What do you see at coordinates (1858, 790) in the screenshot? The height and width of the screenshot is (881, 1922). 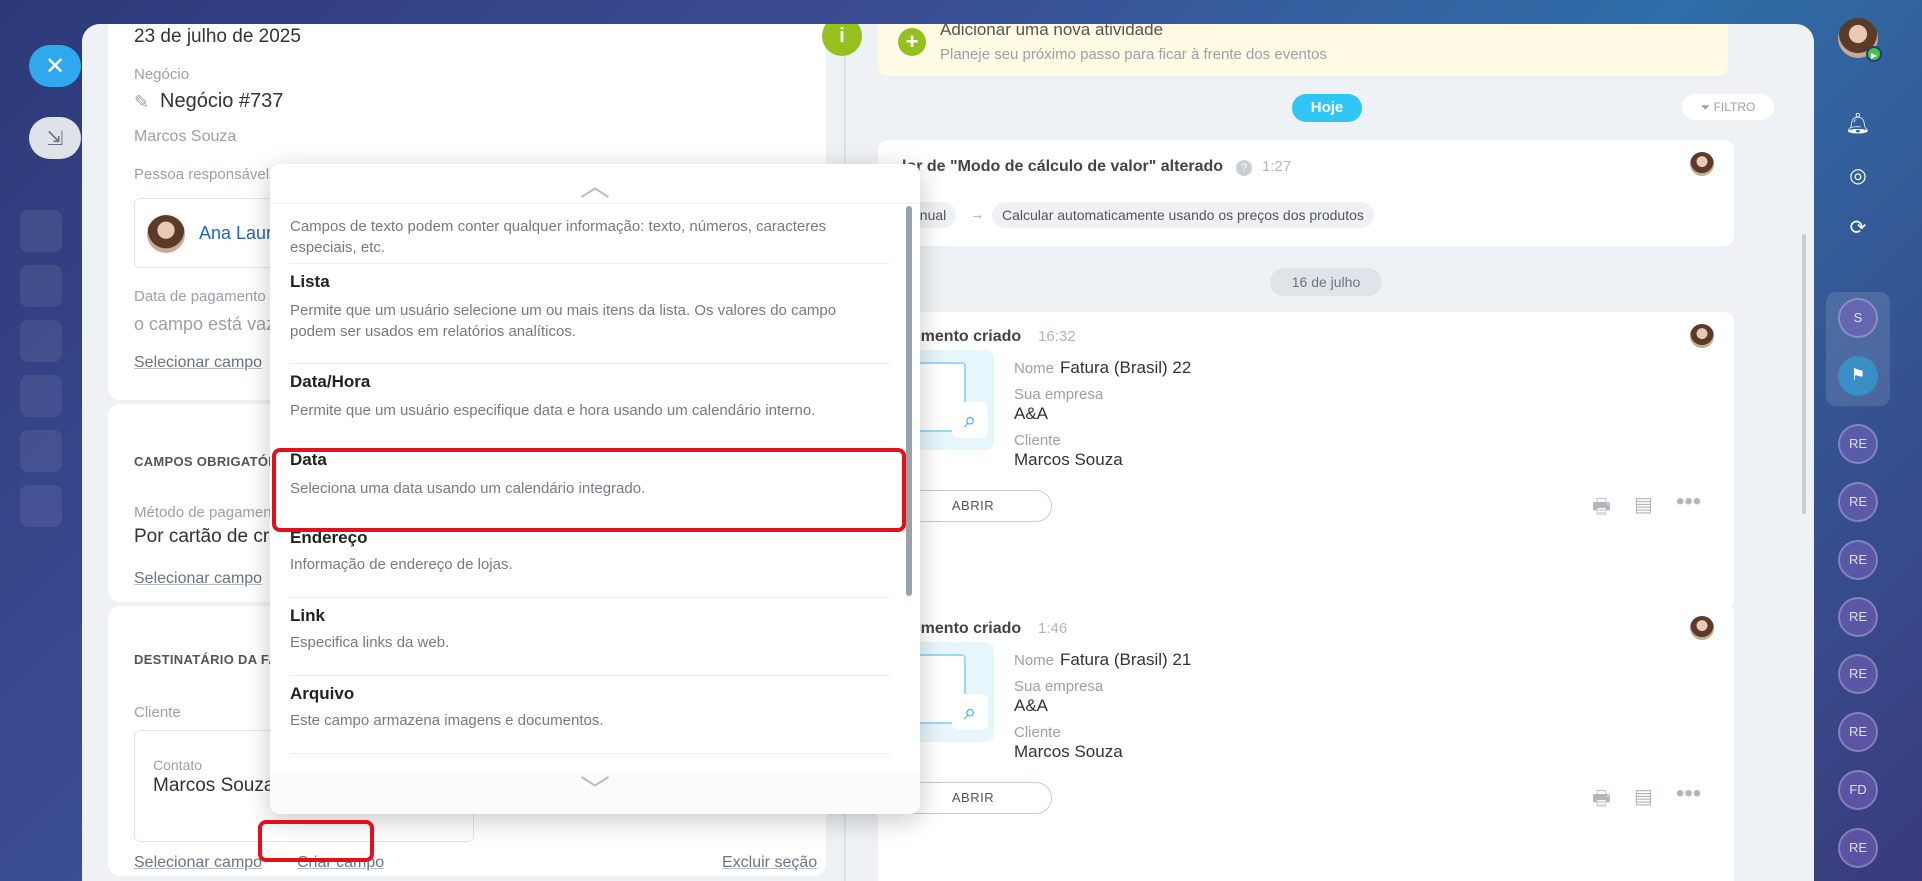 I see `chat-avatar: FD` at bounding box center [1858, 790].